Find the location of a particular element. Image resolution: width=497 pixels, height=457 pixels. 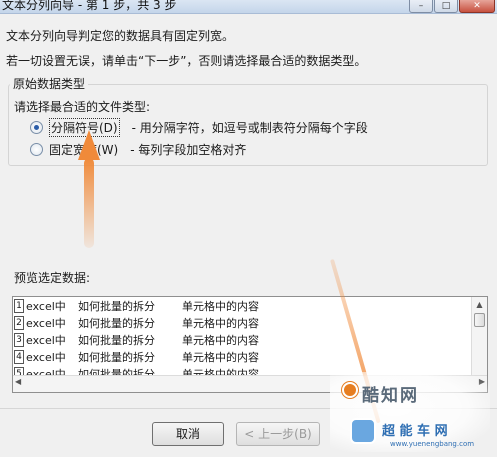

back-button: < 上一步(B) is located at coordinates (278, 434).